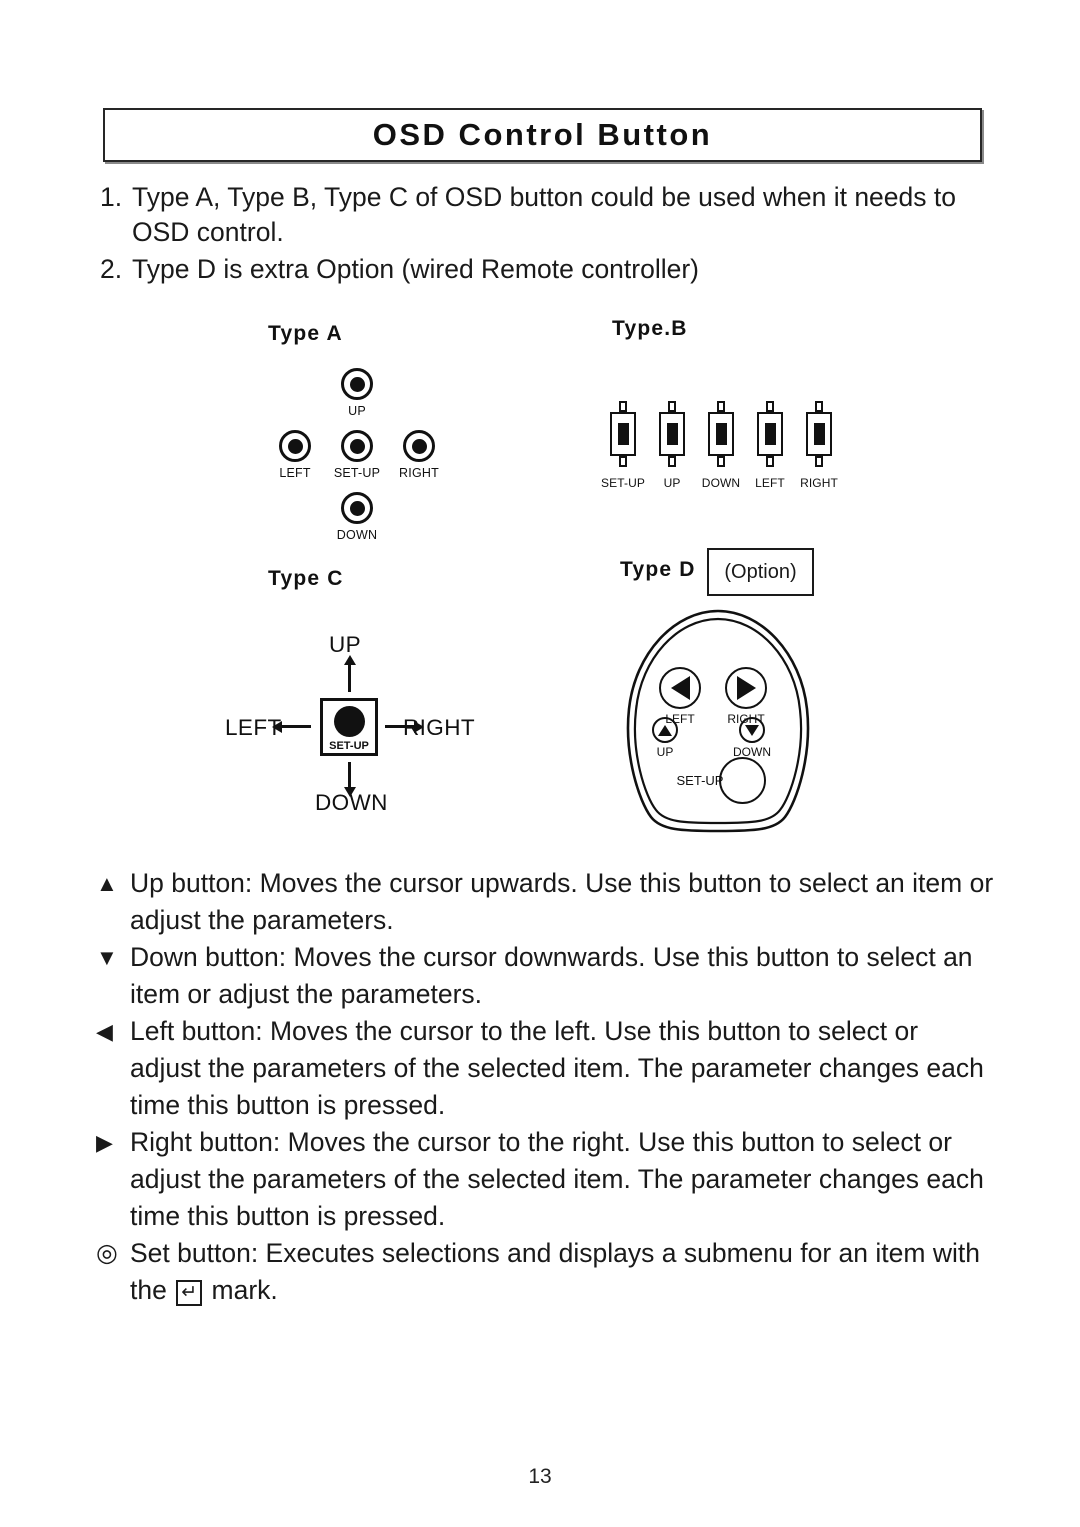 Image resolution: width=1080 pixels, height=1527 pixels. Describe the element at coordinates (742, 780) in the screenshot. I see `type-d-setup-button` at that location.